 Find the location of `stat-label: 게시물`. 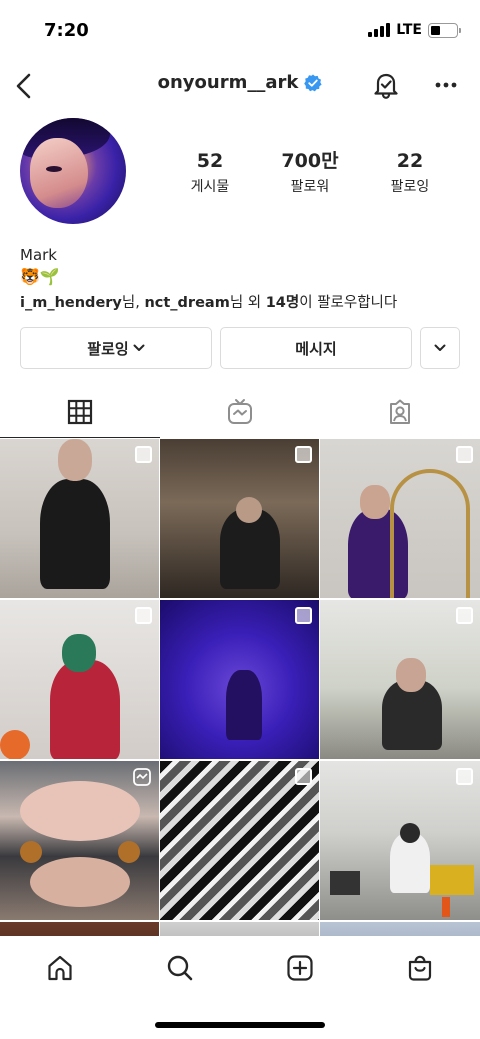

stat-label: 게시물 is located at coordinates (210, 187).